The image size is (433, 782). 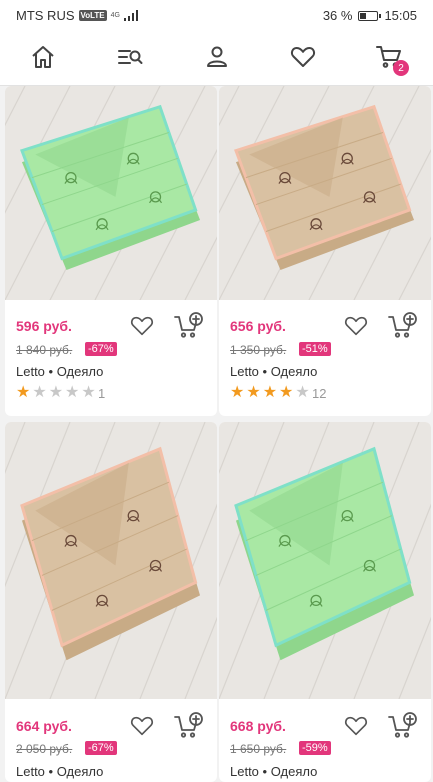 I want to click on volte-badge: VoLTE, so click(x=92, y=15).